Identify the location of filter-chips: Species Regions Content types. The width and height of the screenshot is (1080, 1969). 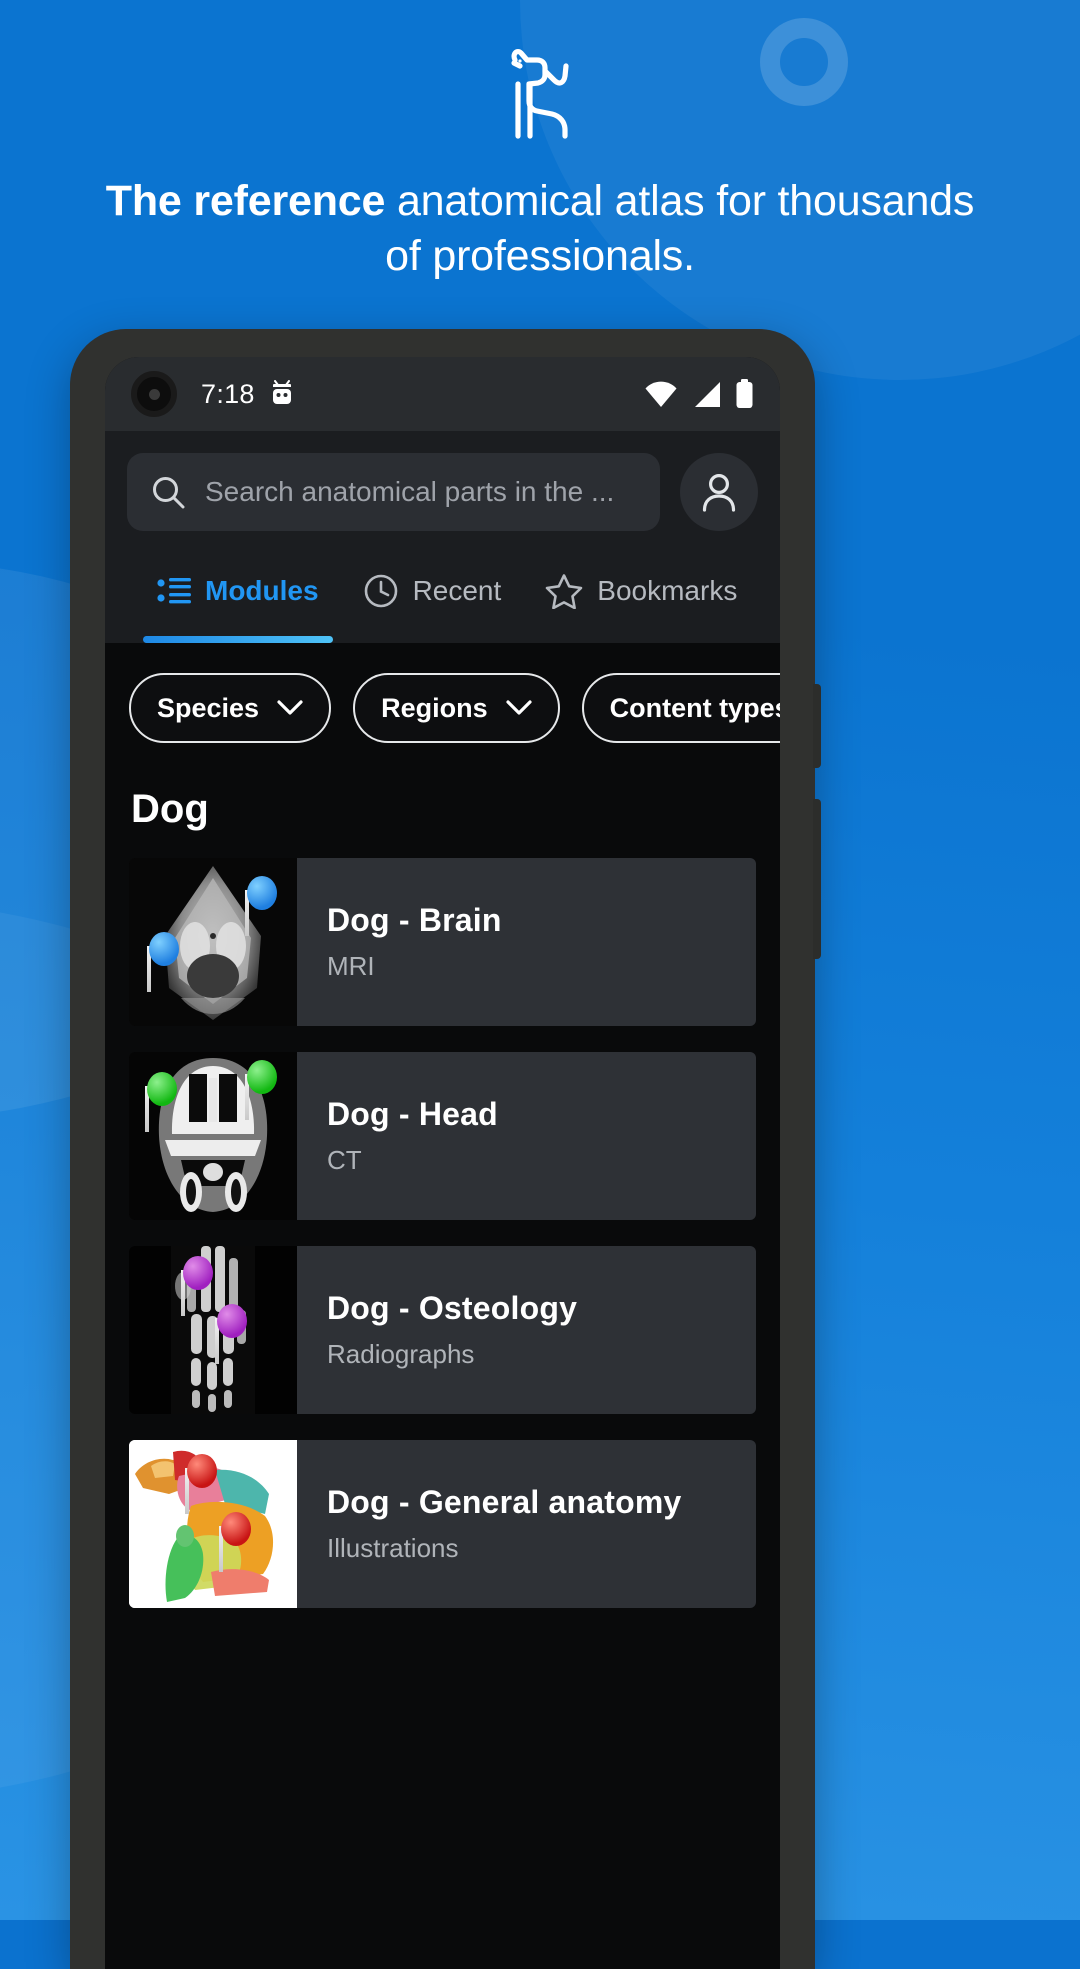
(442, 708).